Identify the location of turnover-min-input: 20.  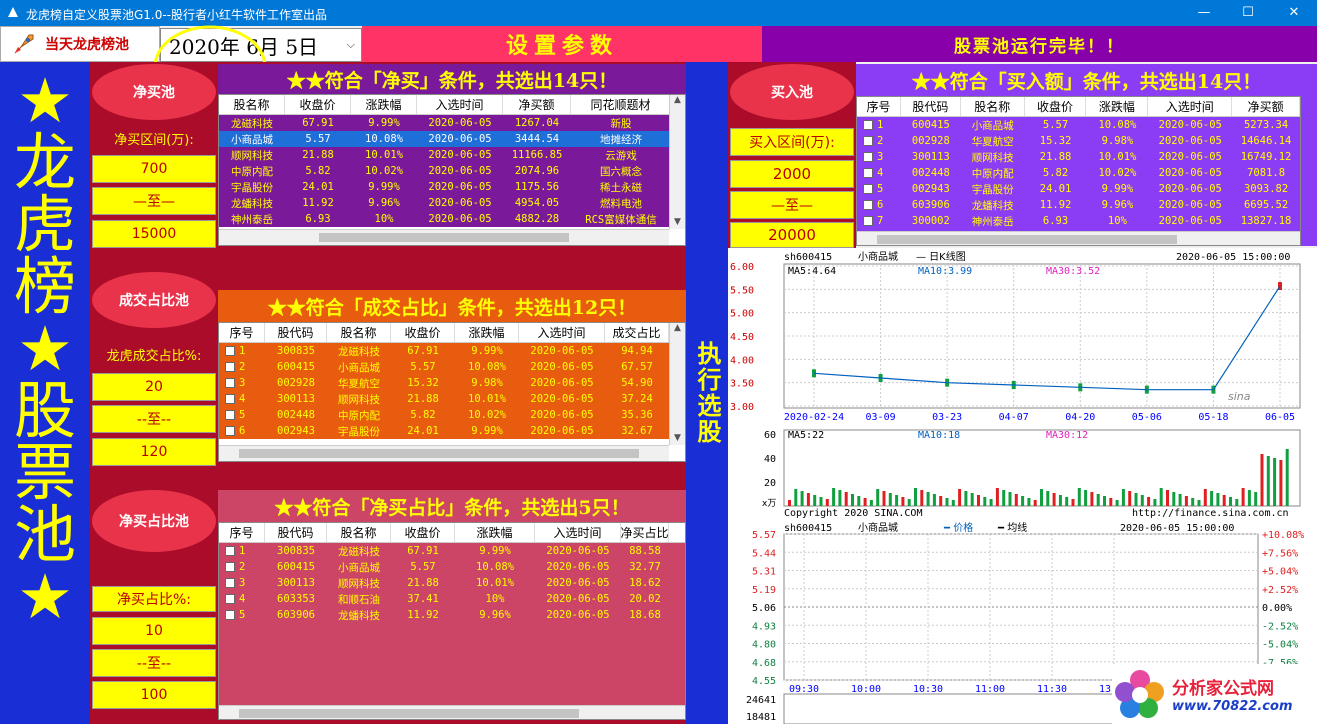
(154, 387).